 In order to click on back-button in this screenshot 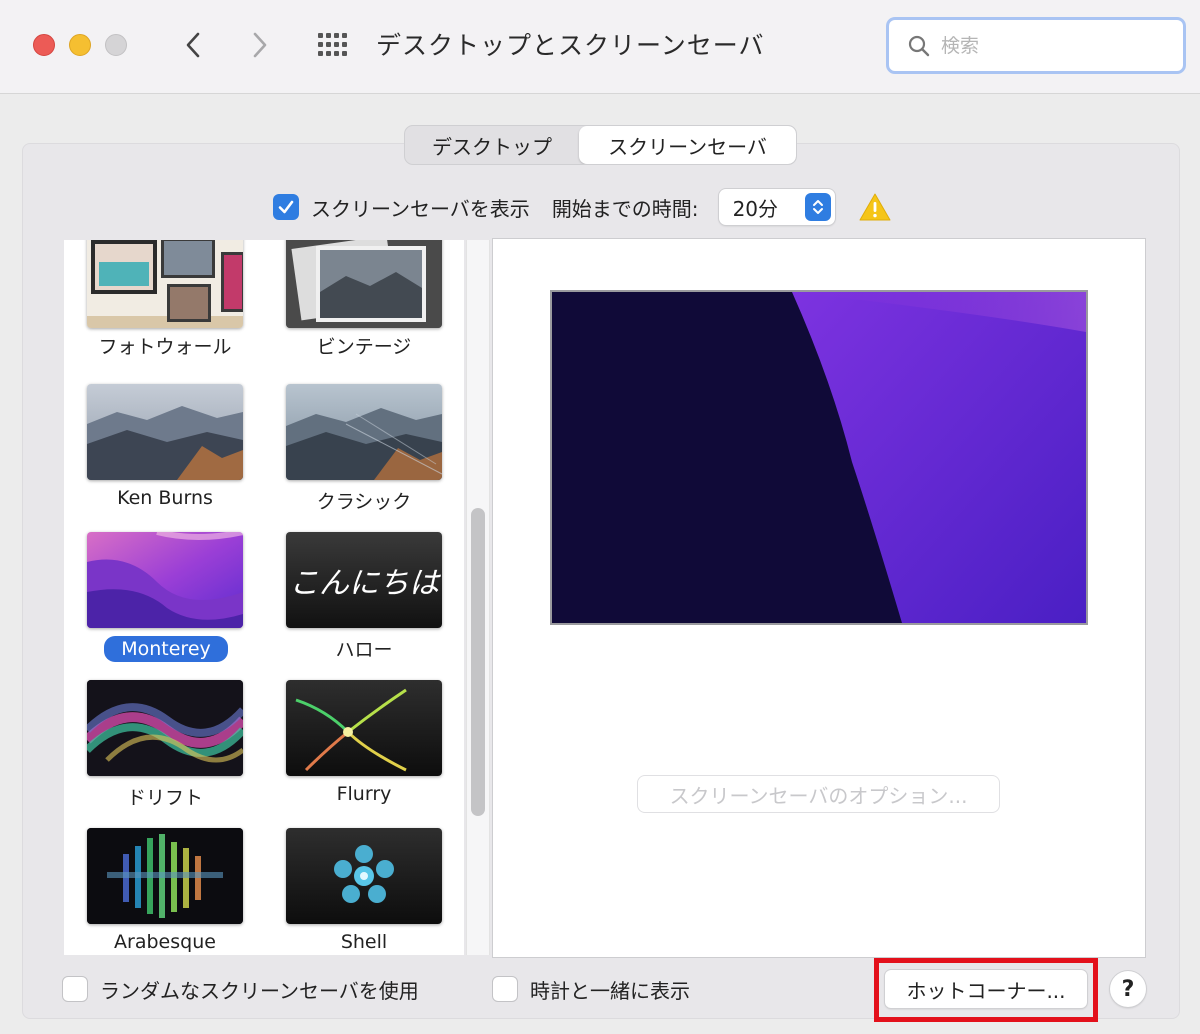, I will do `click(193, 45)`.